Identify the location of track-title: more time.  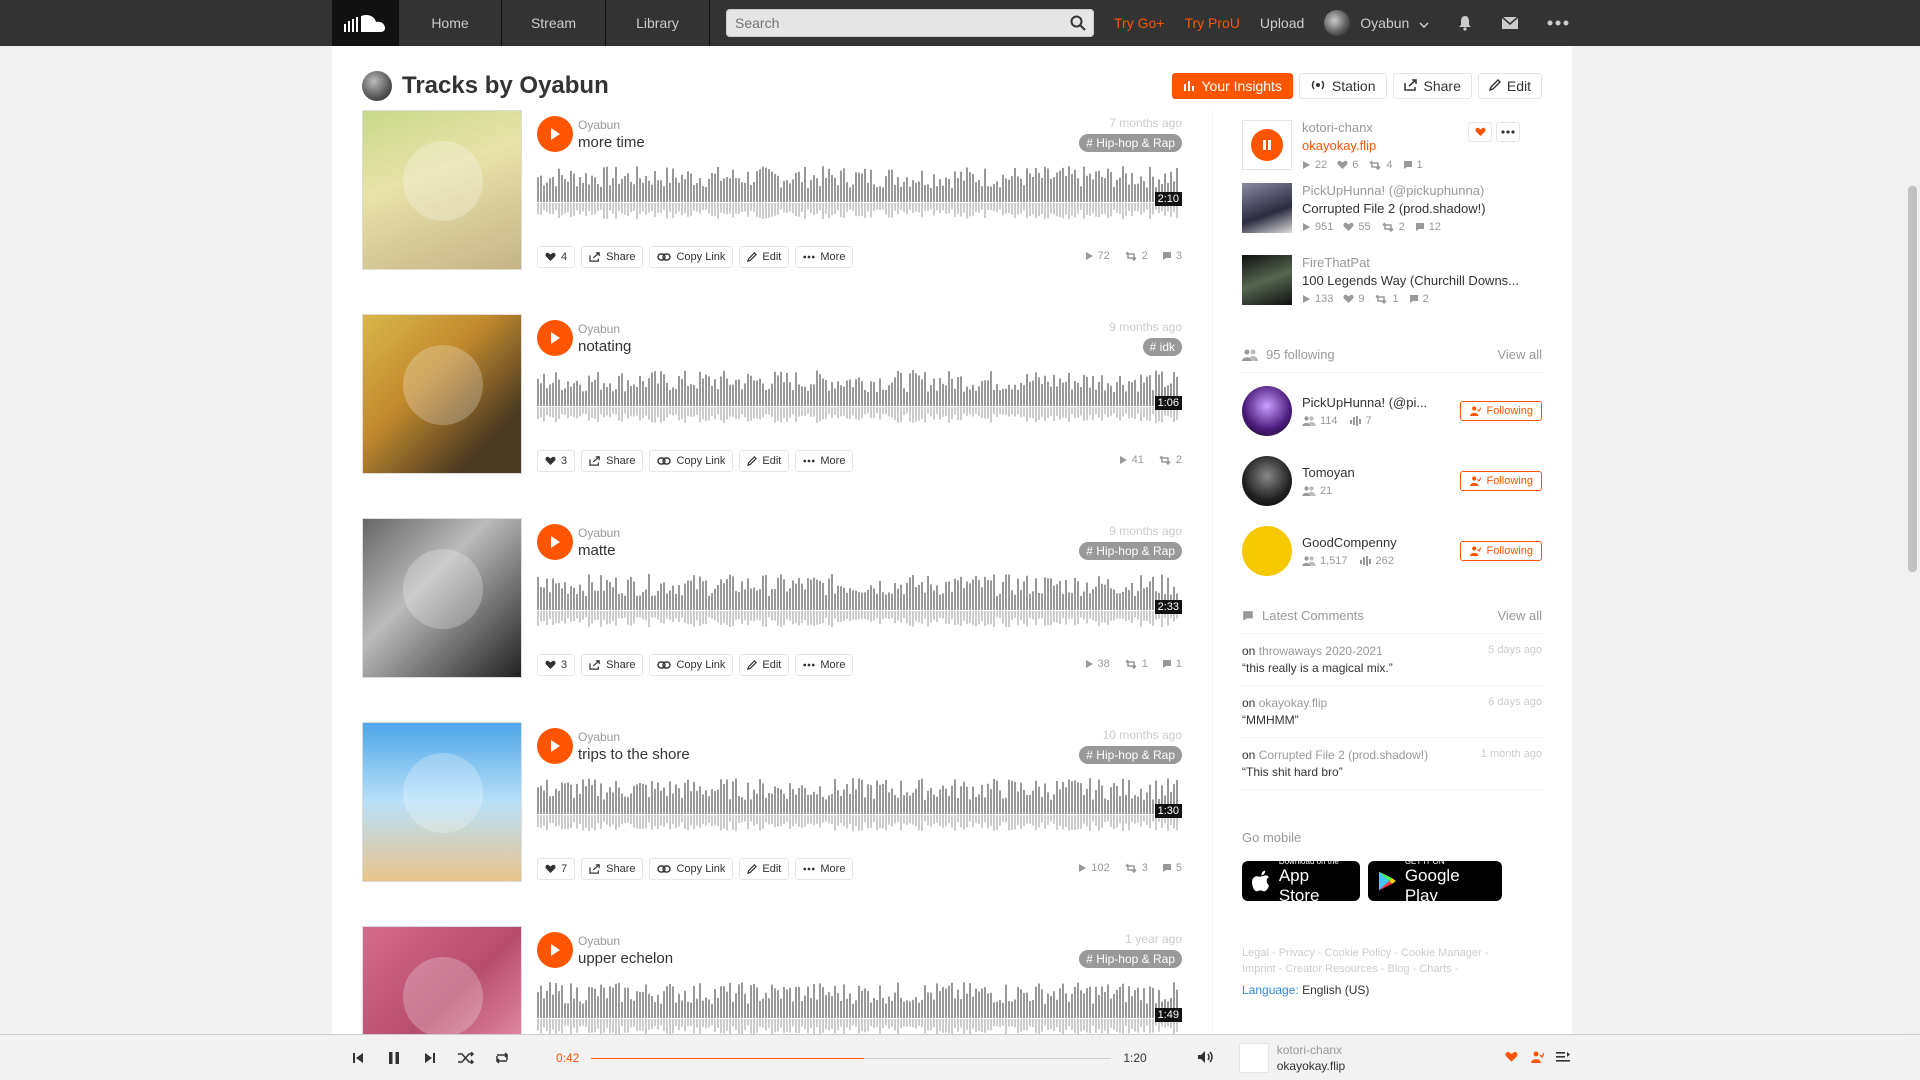
(611, 142).